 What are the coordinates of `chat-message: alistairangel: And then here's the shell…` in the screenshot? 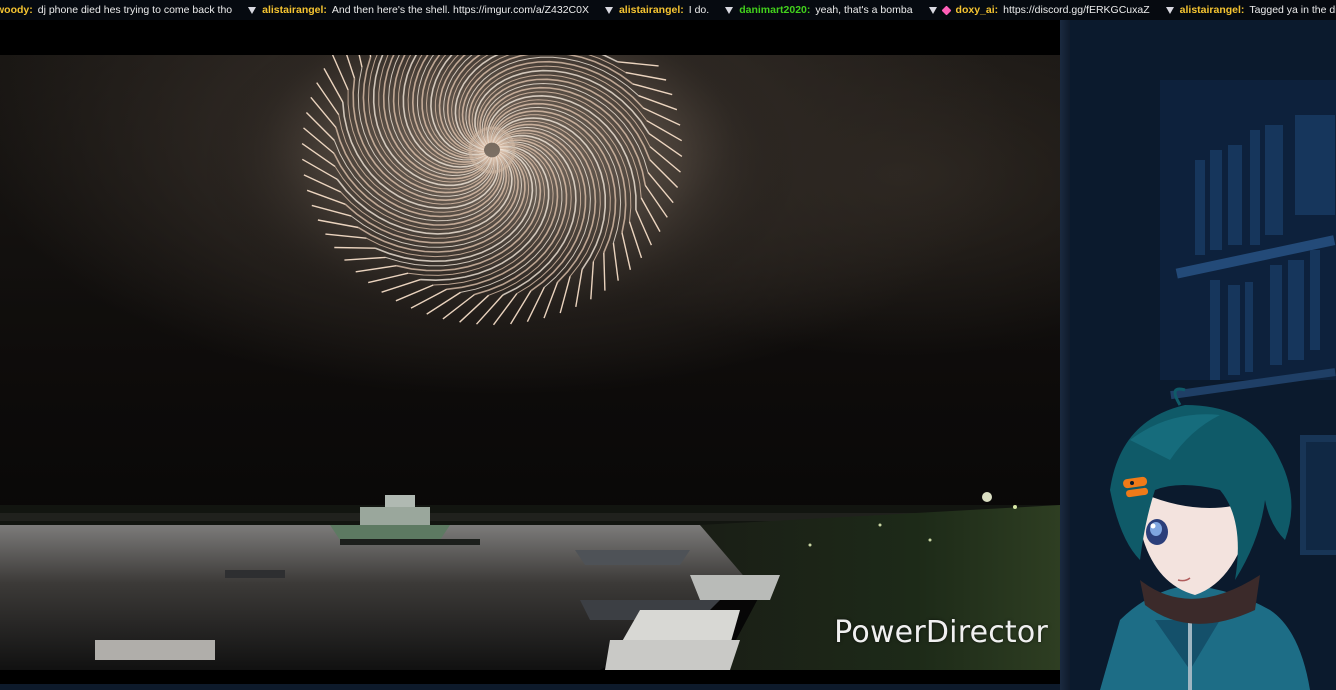 It's located at (418, 10).